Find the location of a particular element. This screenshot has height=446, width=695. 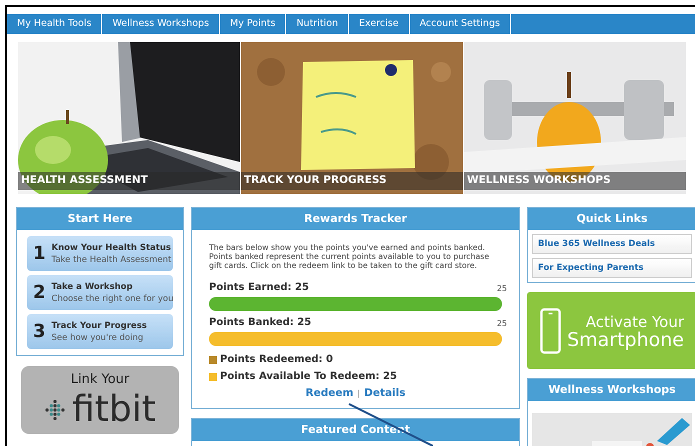

panel-header: Quick Links is located at coordinates (611, 219).